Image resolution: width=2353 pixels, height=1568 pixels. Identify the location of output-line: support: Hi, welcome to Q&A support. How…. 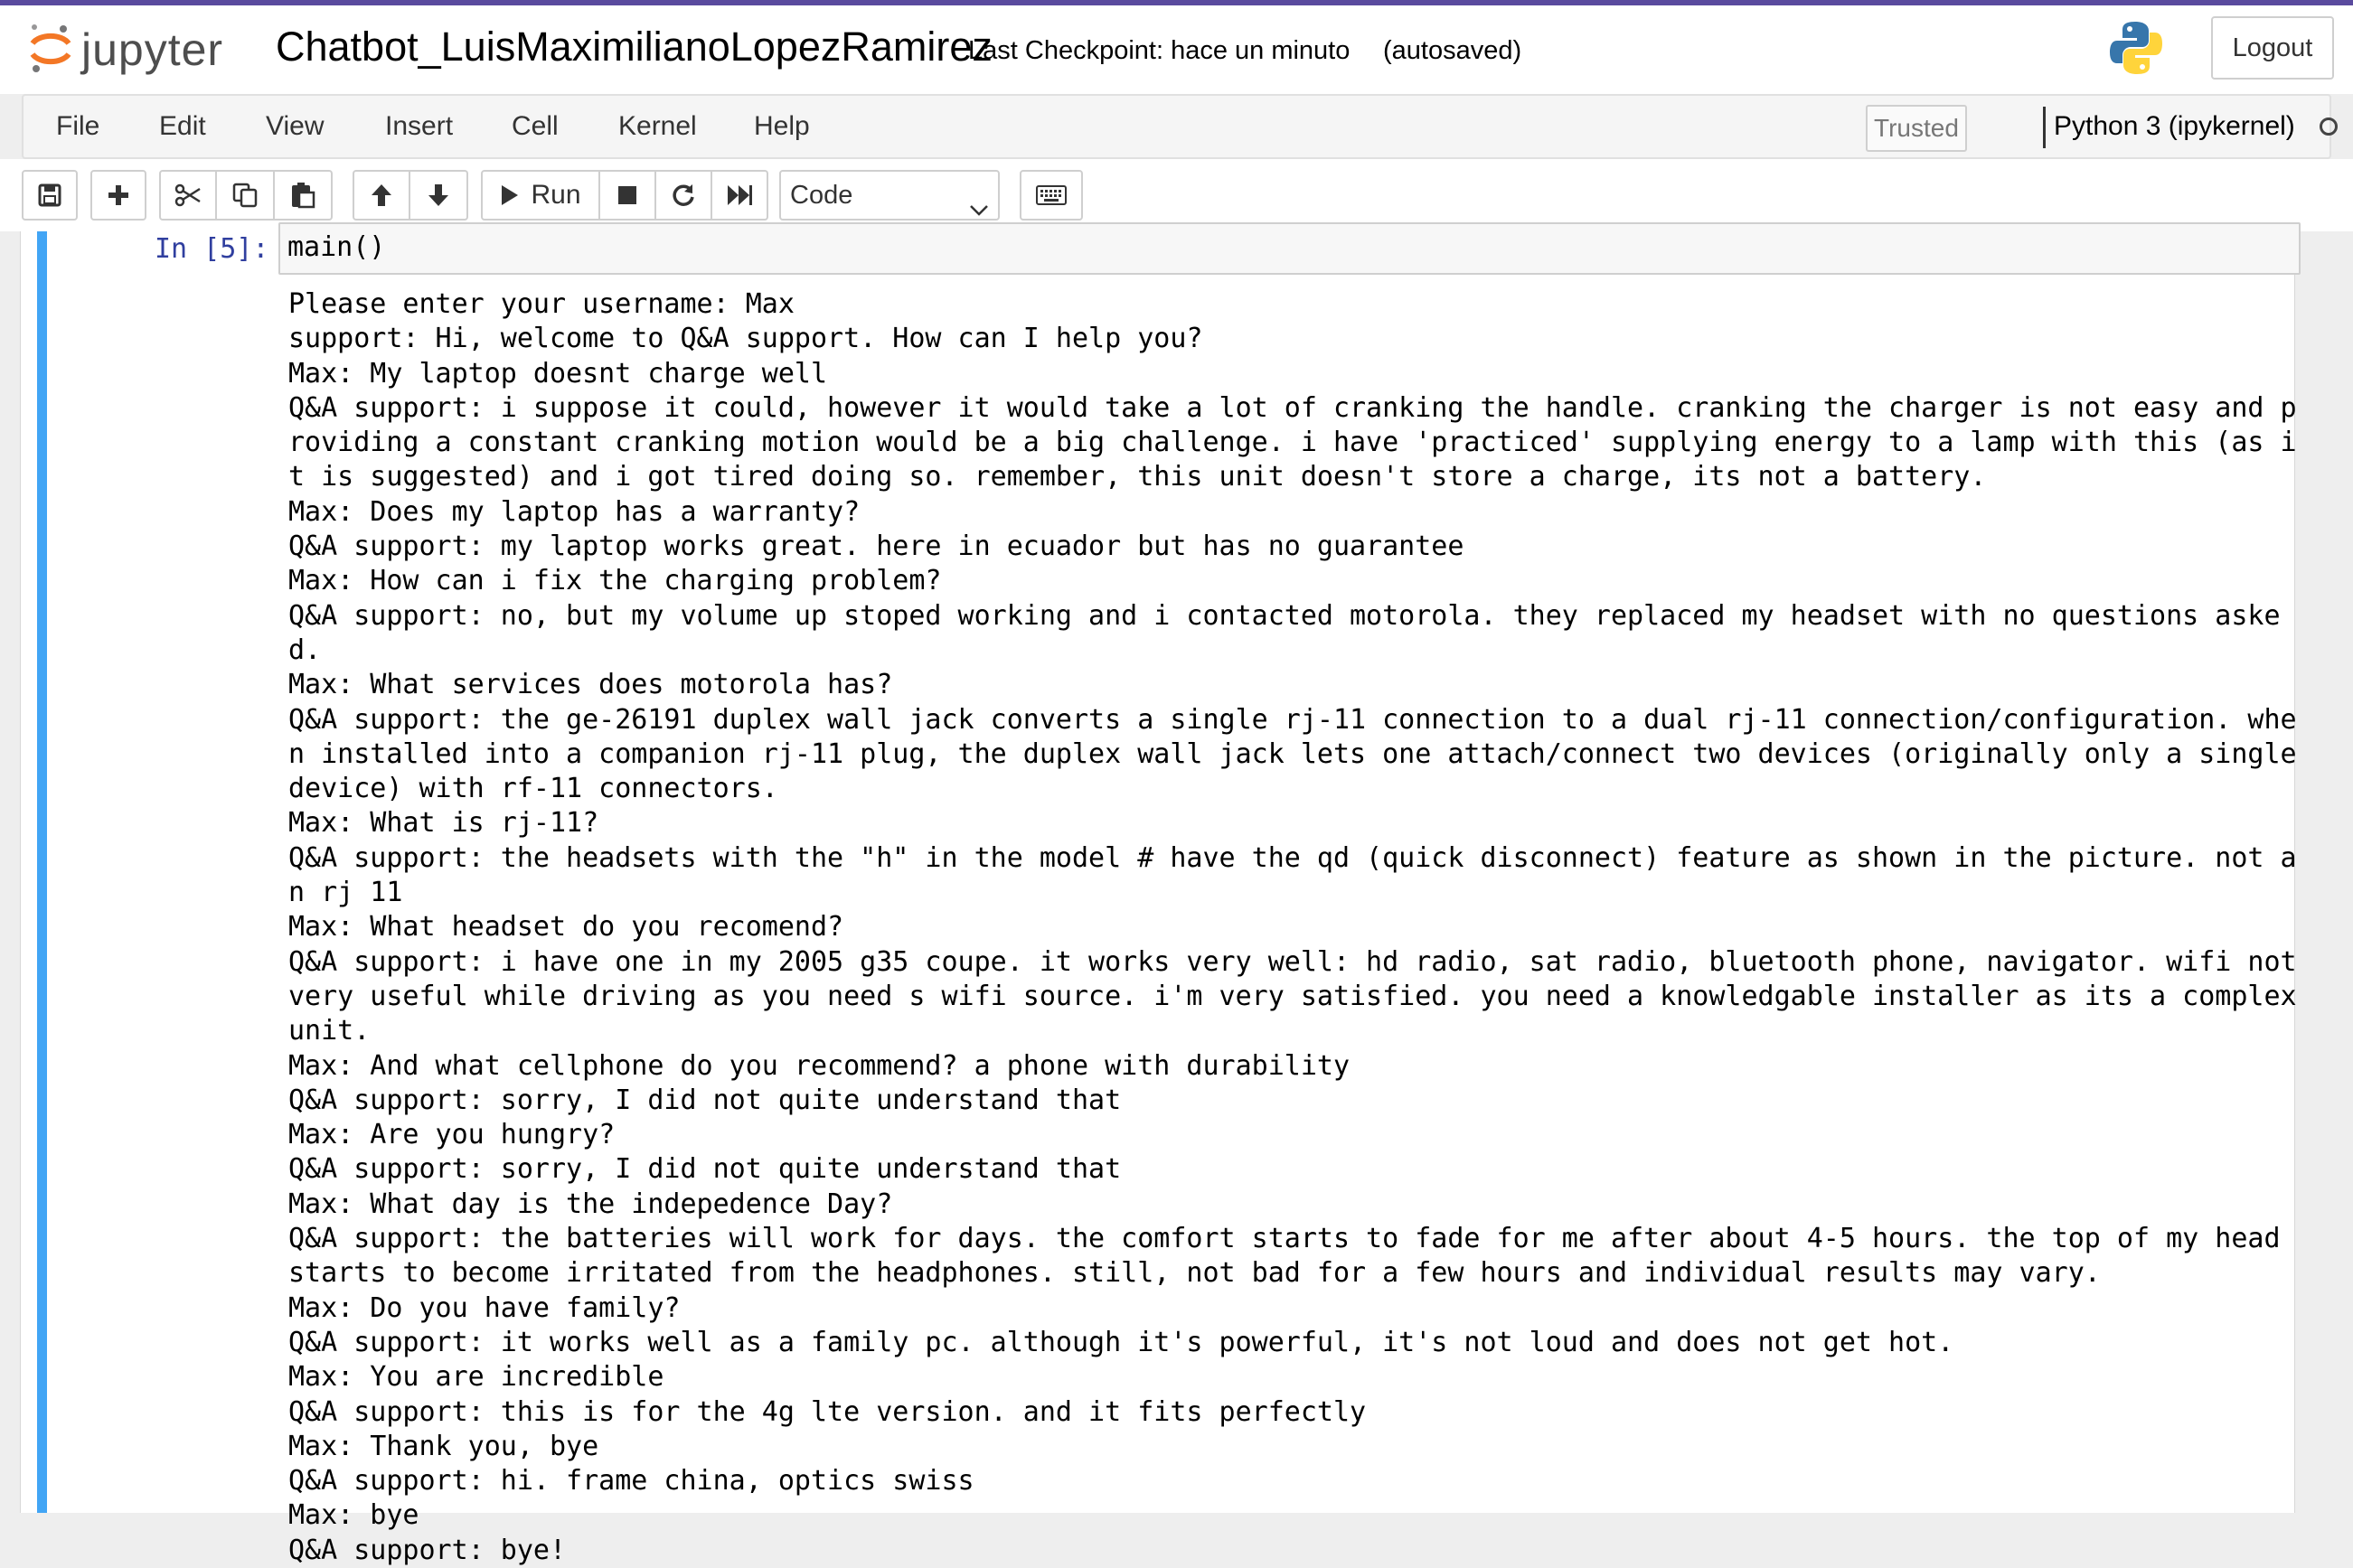
(745, 339).